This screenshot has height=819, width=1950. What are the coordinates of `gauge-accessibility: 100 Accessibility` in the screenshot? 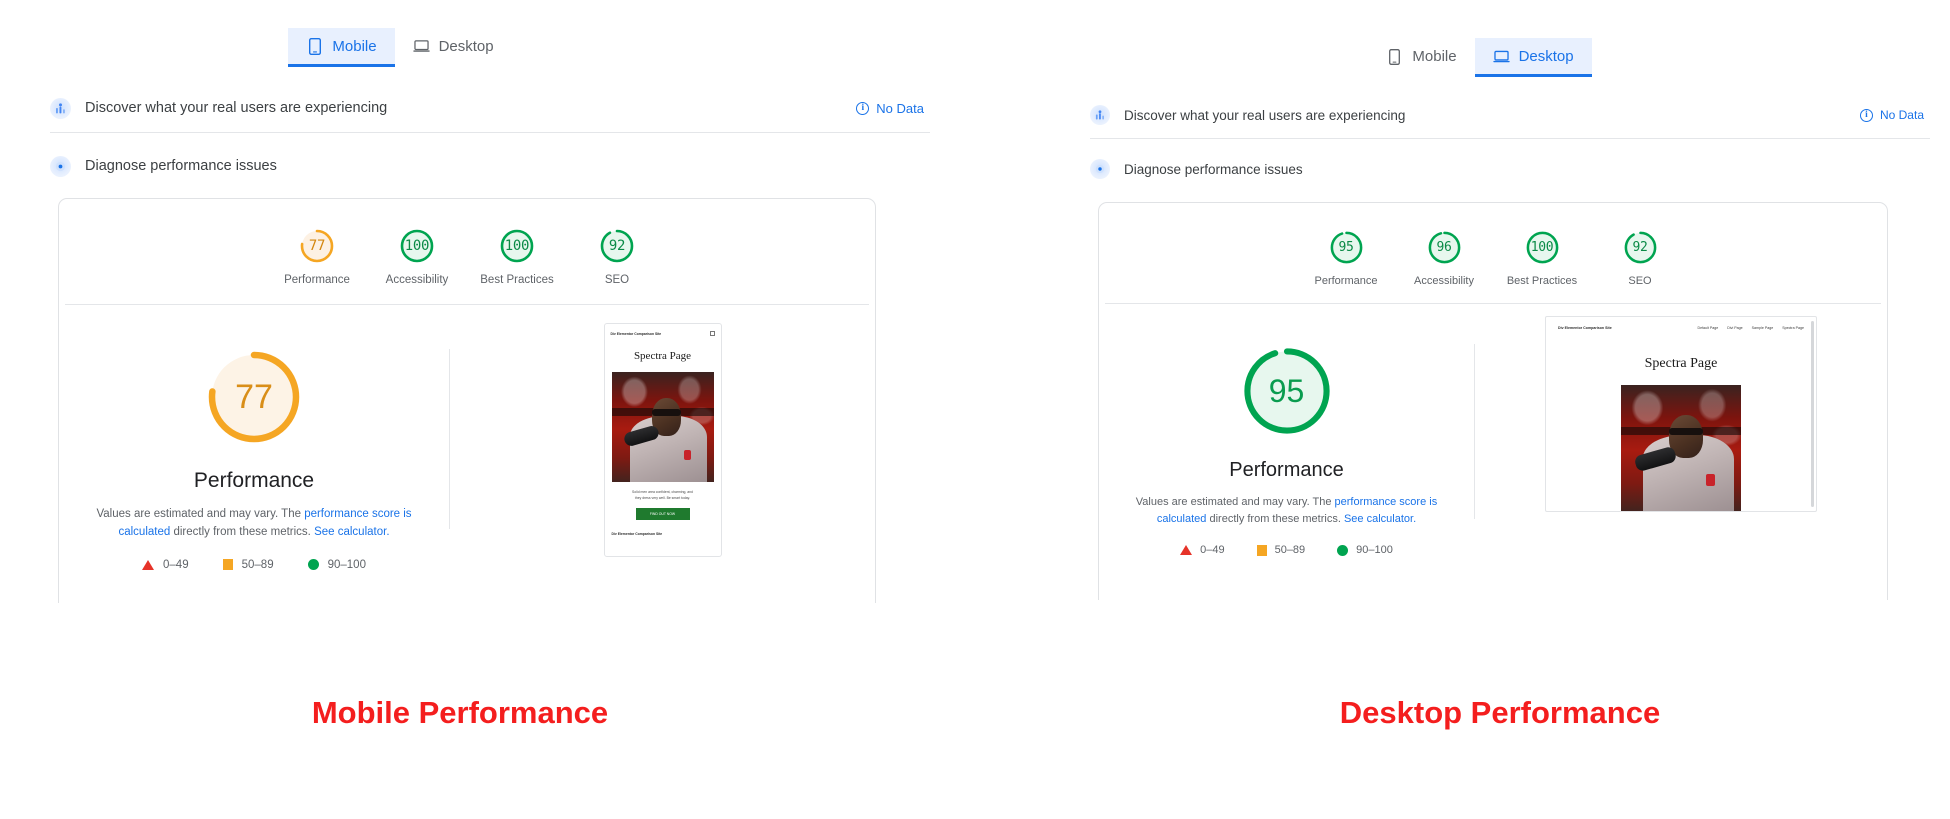 It's located at (417, 256).